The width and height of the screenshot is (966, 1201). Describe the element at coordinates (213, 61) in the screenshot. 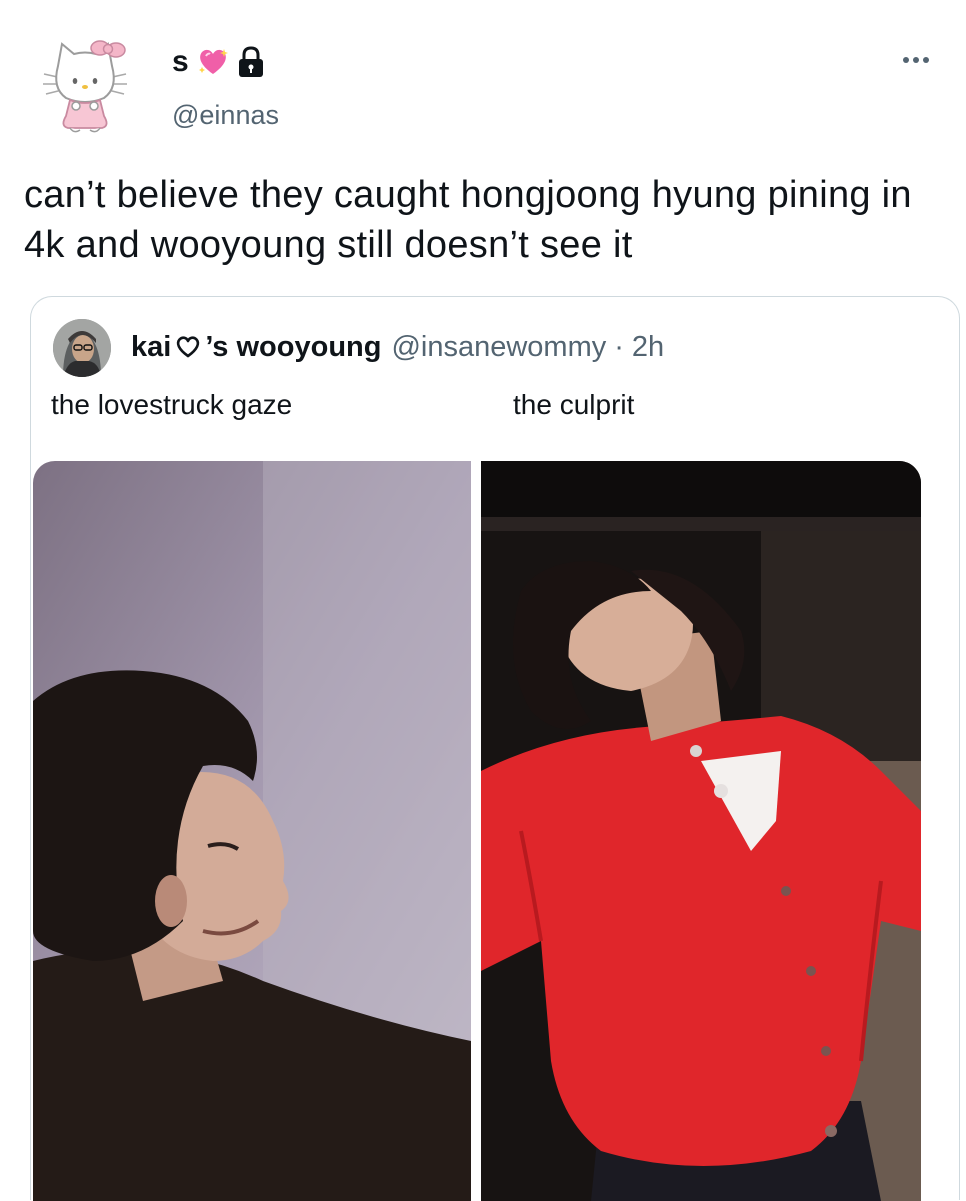

I see `sparkling-heart-icon` at that location.